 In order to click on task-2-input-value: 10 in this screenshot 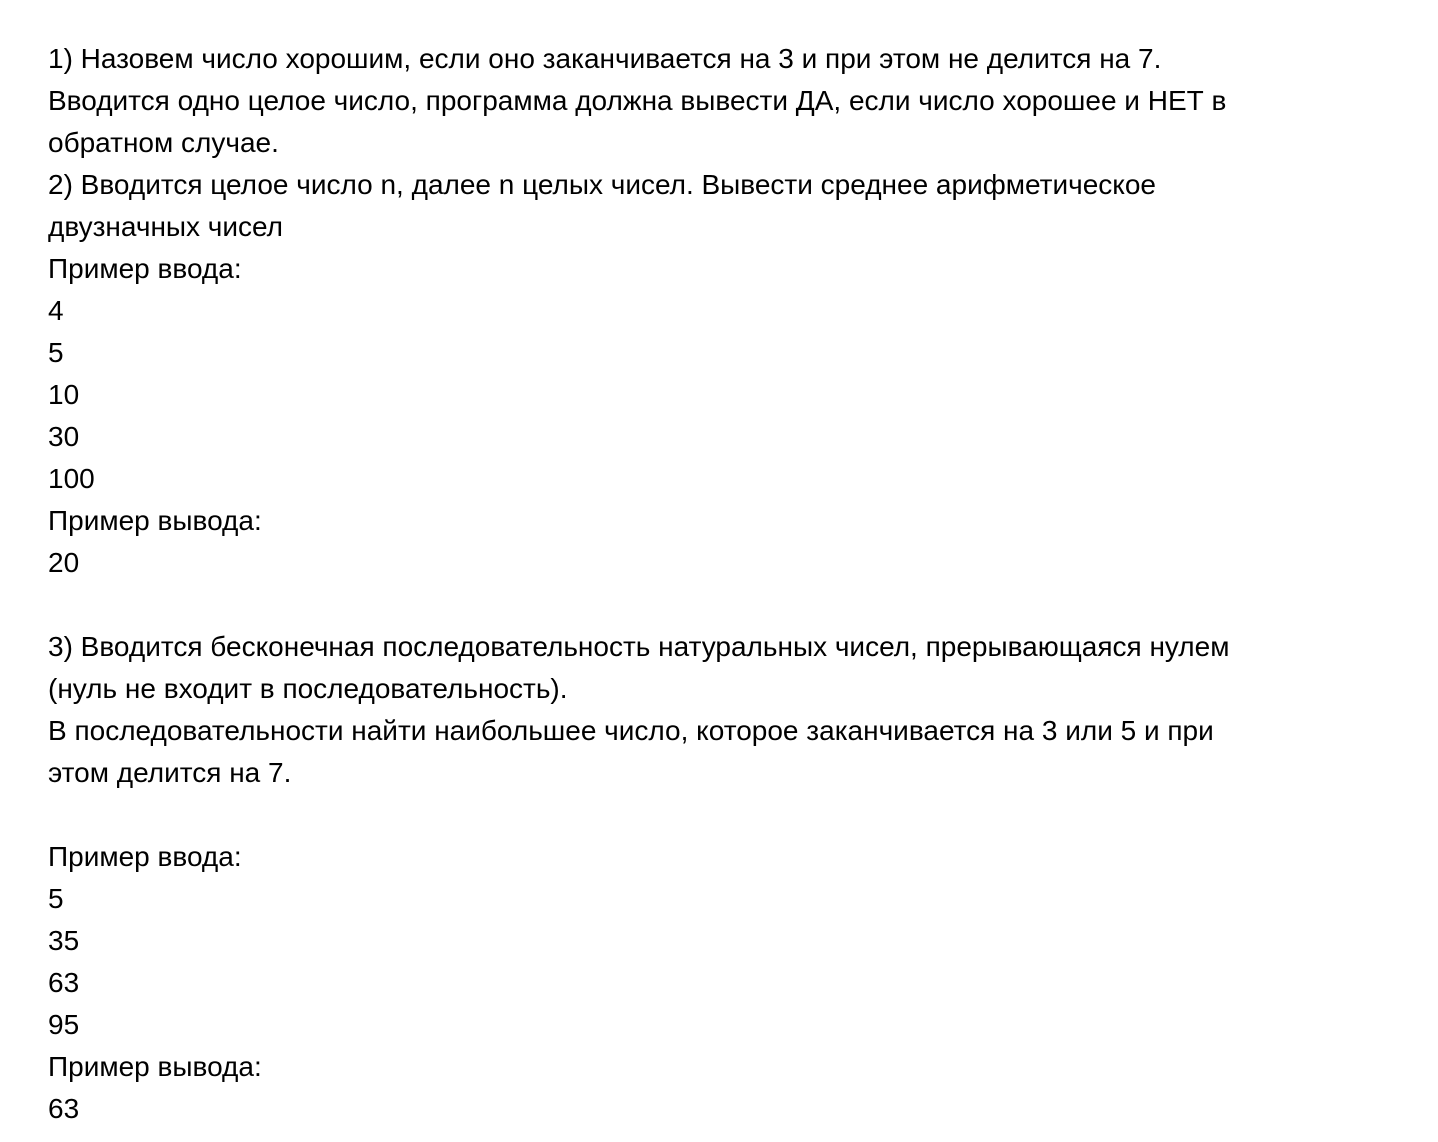, I will do `click(64, 394)`.